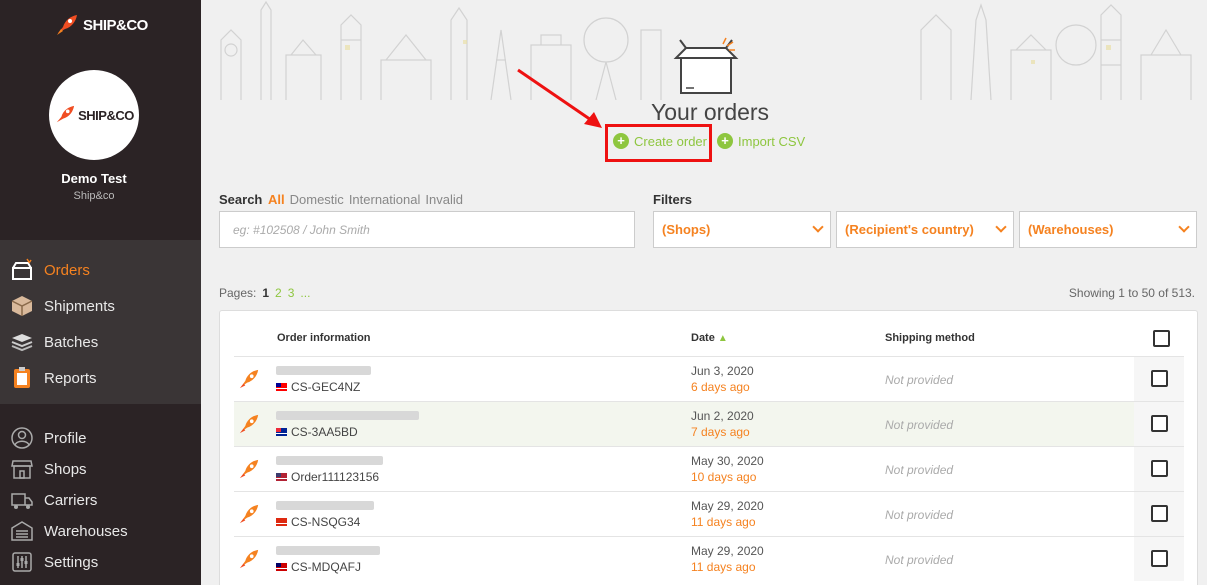 Image resolution: width=1207 pixels, height=585 pixels. I want to click on order-age: 10 days ago, so click(724, 477).